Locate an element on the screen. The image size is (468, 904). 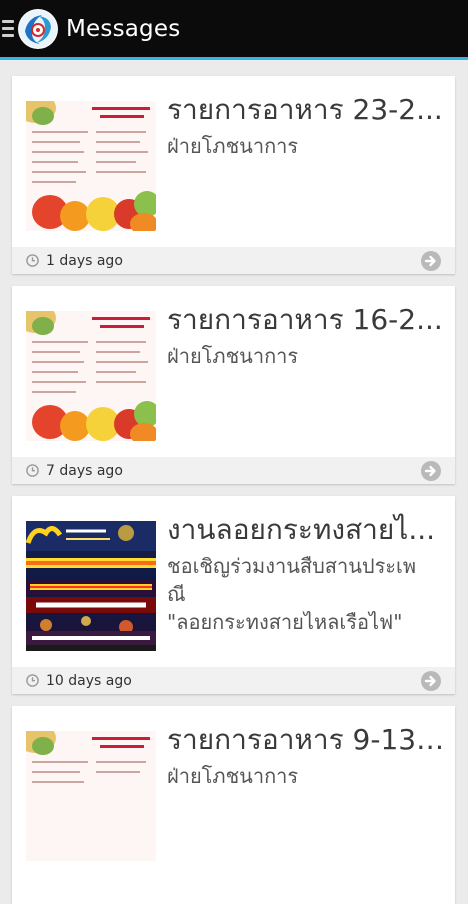
action-bar: Messages is located at coordinates (234, 30).